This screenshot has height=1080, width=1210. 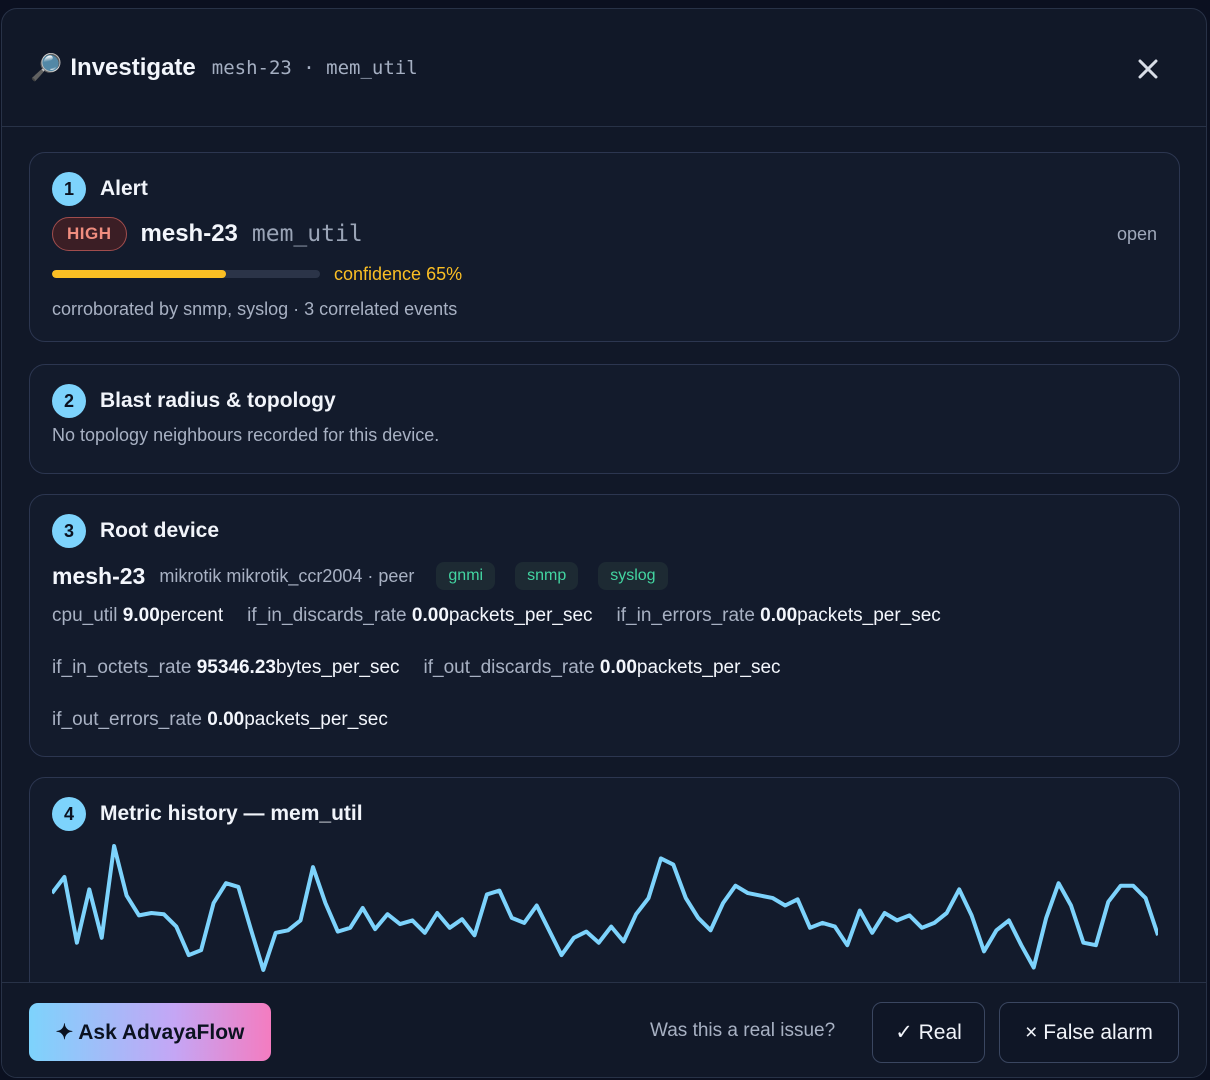 I want to click on step-number: 3, so click(x=69, y=531).